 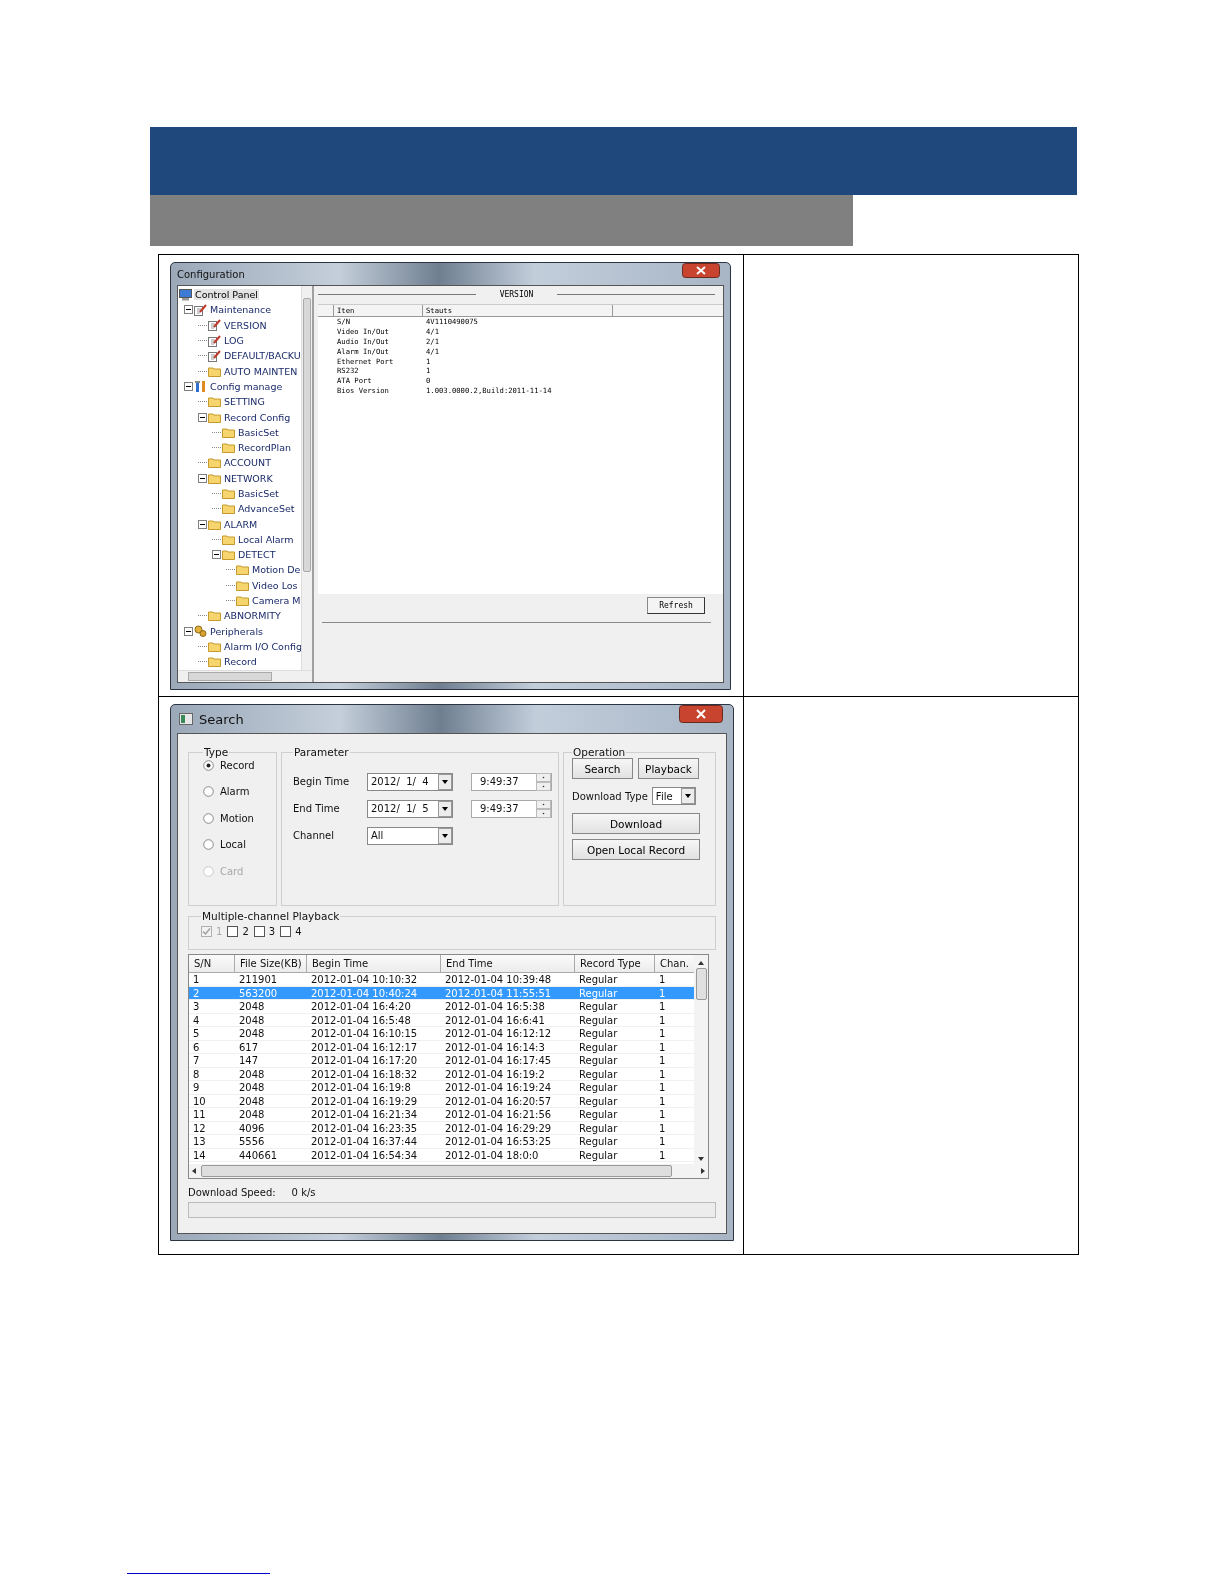 I want to click on date-picker: 2012/ 1/ 5, so click(x=410, y=808).